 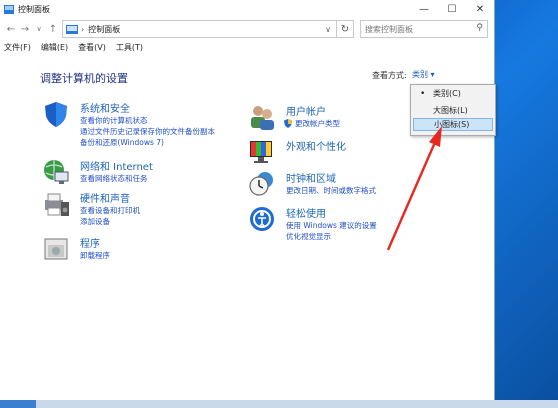 What do you see at coordinates (331, 190) in the screenshot?
I see `link-change-date-time-format: 更改日期、时间或数字格式` at bounding box center [331, 190].